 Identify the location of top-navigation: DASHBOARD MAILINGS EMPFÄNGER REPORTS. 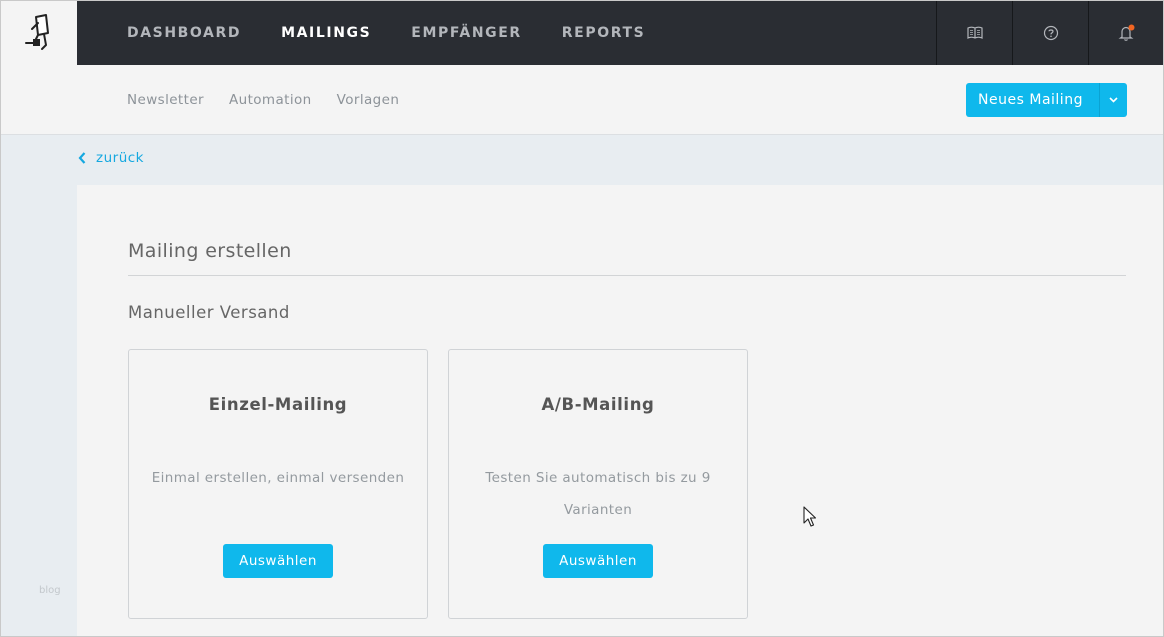
(620, 32).